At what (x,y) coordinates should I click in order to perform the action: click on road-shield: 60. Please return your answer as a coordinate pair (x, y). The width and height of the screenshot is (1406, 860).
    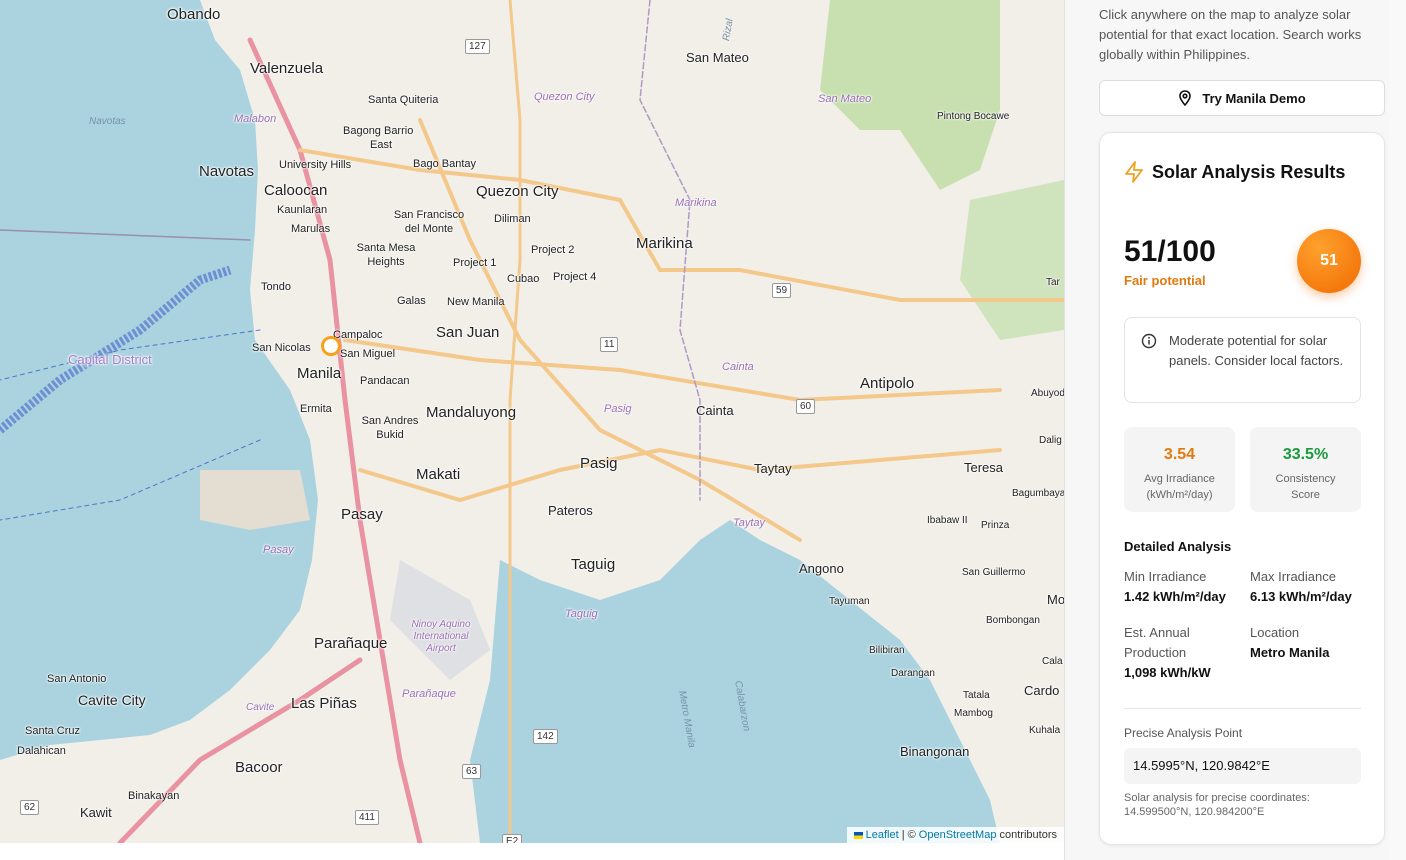
    Looking at the image, I should click on (806, 406).